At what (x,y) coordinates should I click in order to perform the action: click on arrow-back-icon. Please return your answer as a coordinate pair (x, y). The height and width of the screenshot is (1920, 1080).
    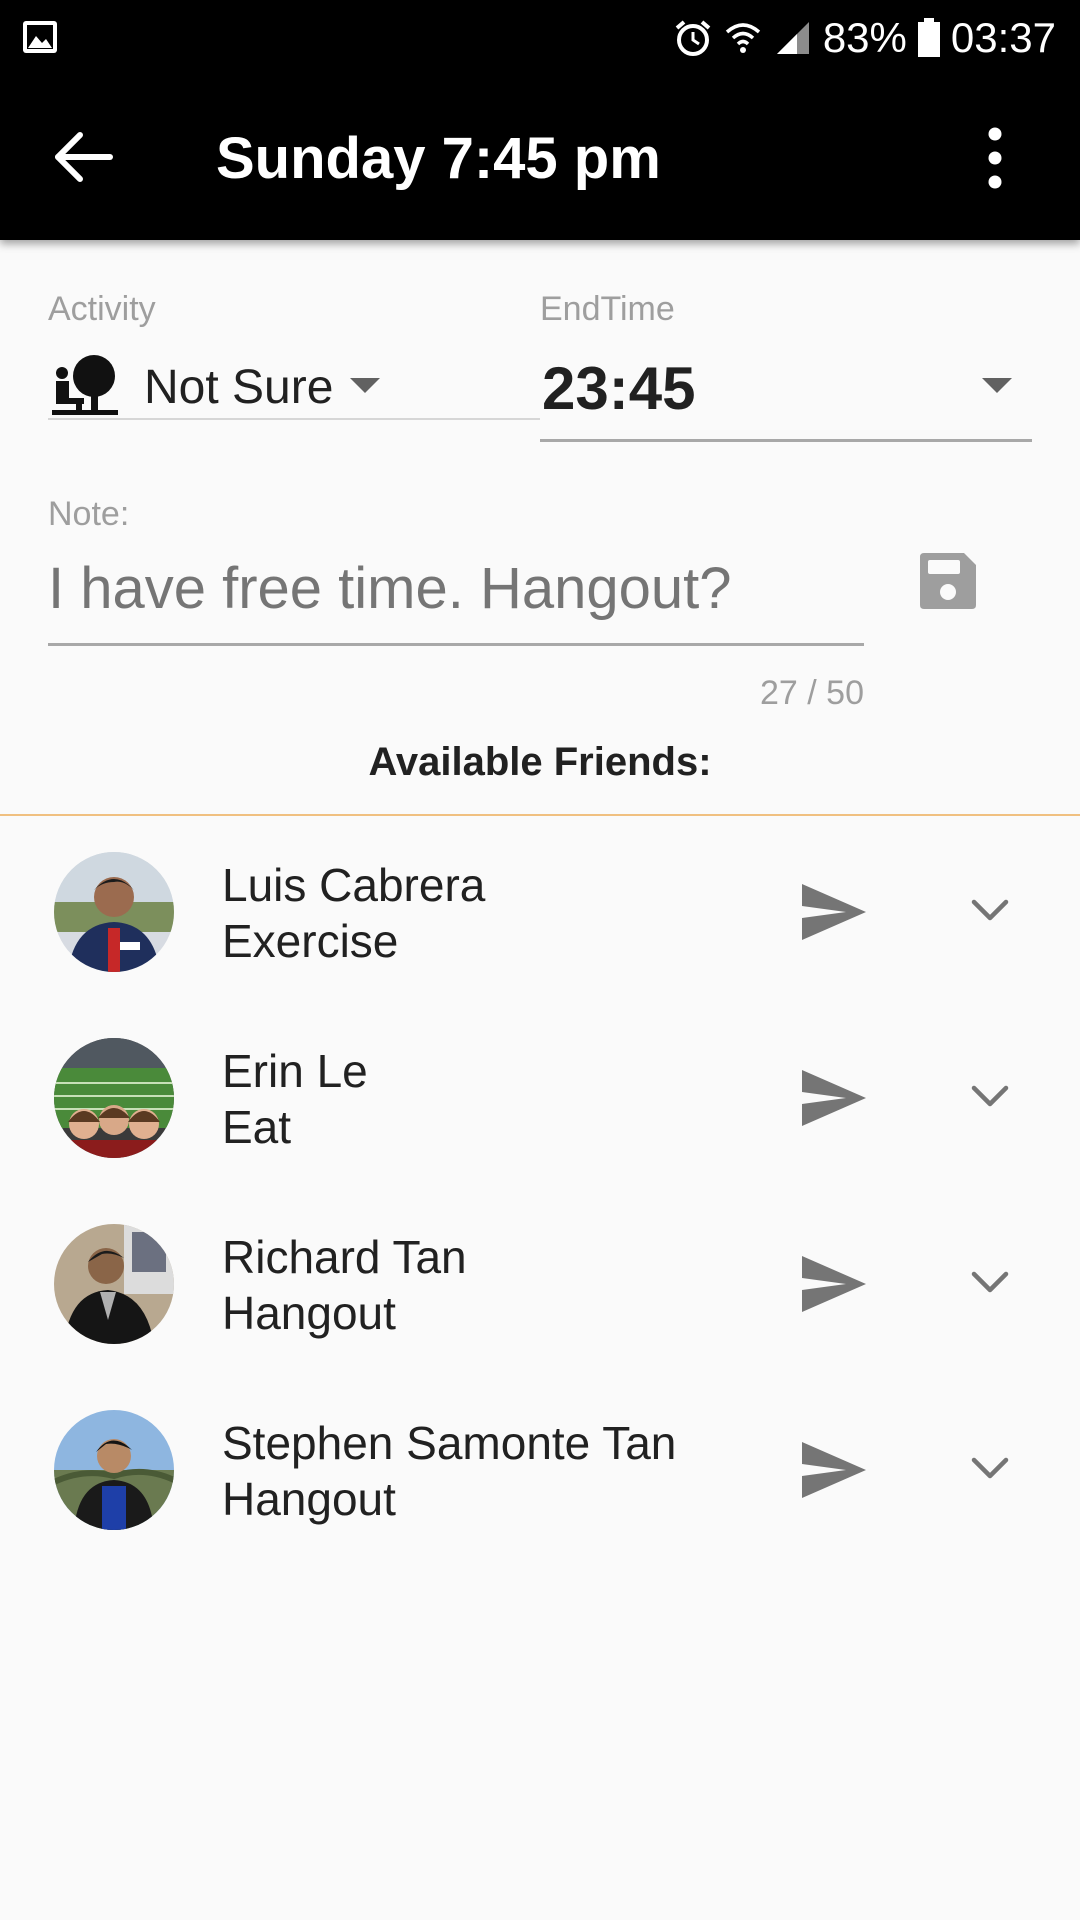
    Looking at the image, I should click on (85, 157).